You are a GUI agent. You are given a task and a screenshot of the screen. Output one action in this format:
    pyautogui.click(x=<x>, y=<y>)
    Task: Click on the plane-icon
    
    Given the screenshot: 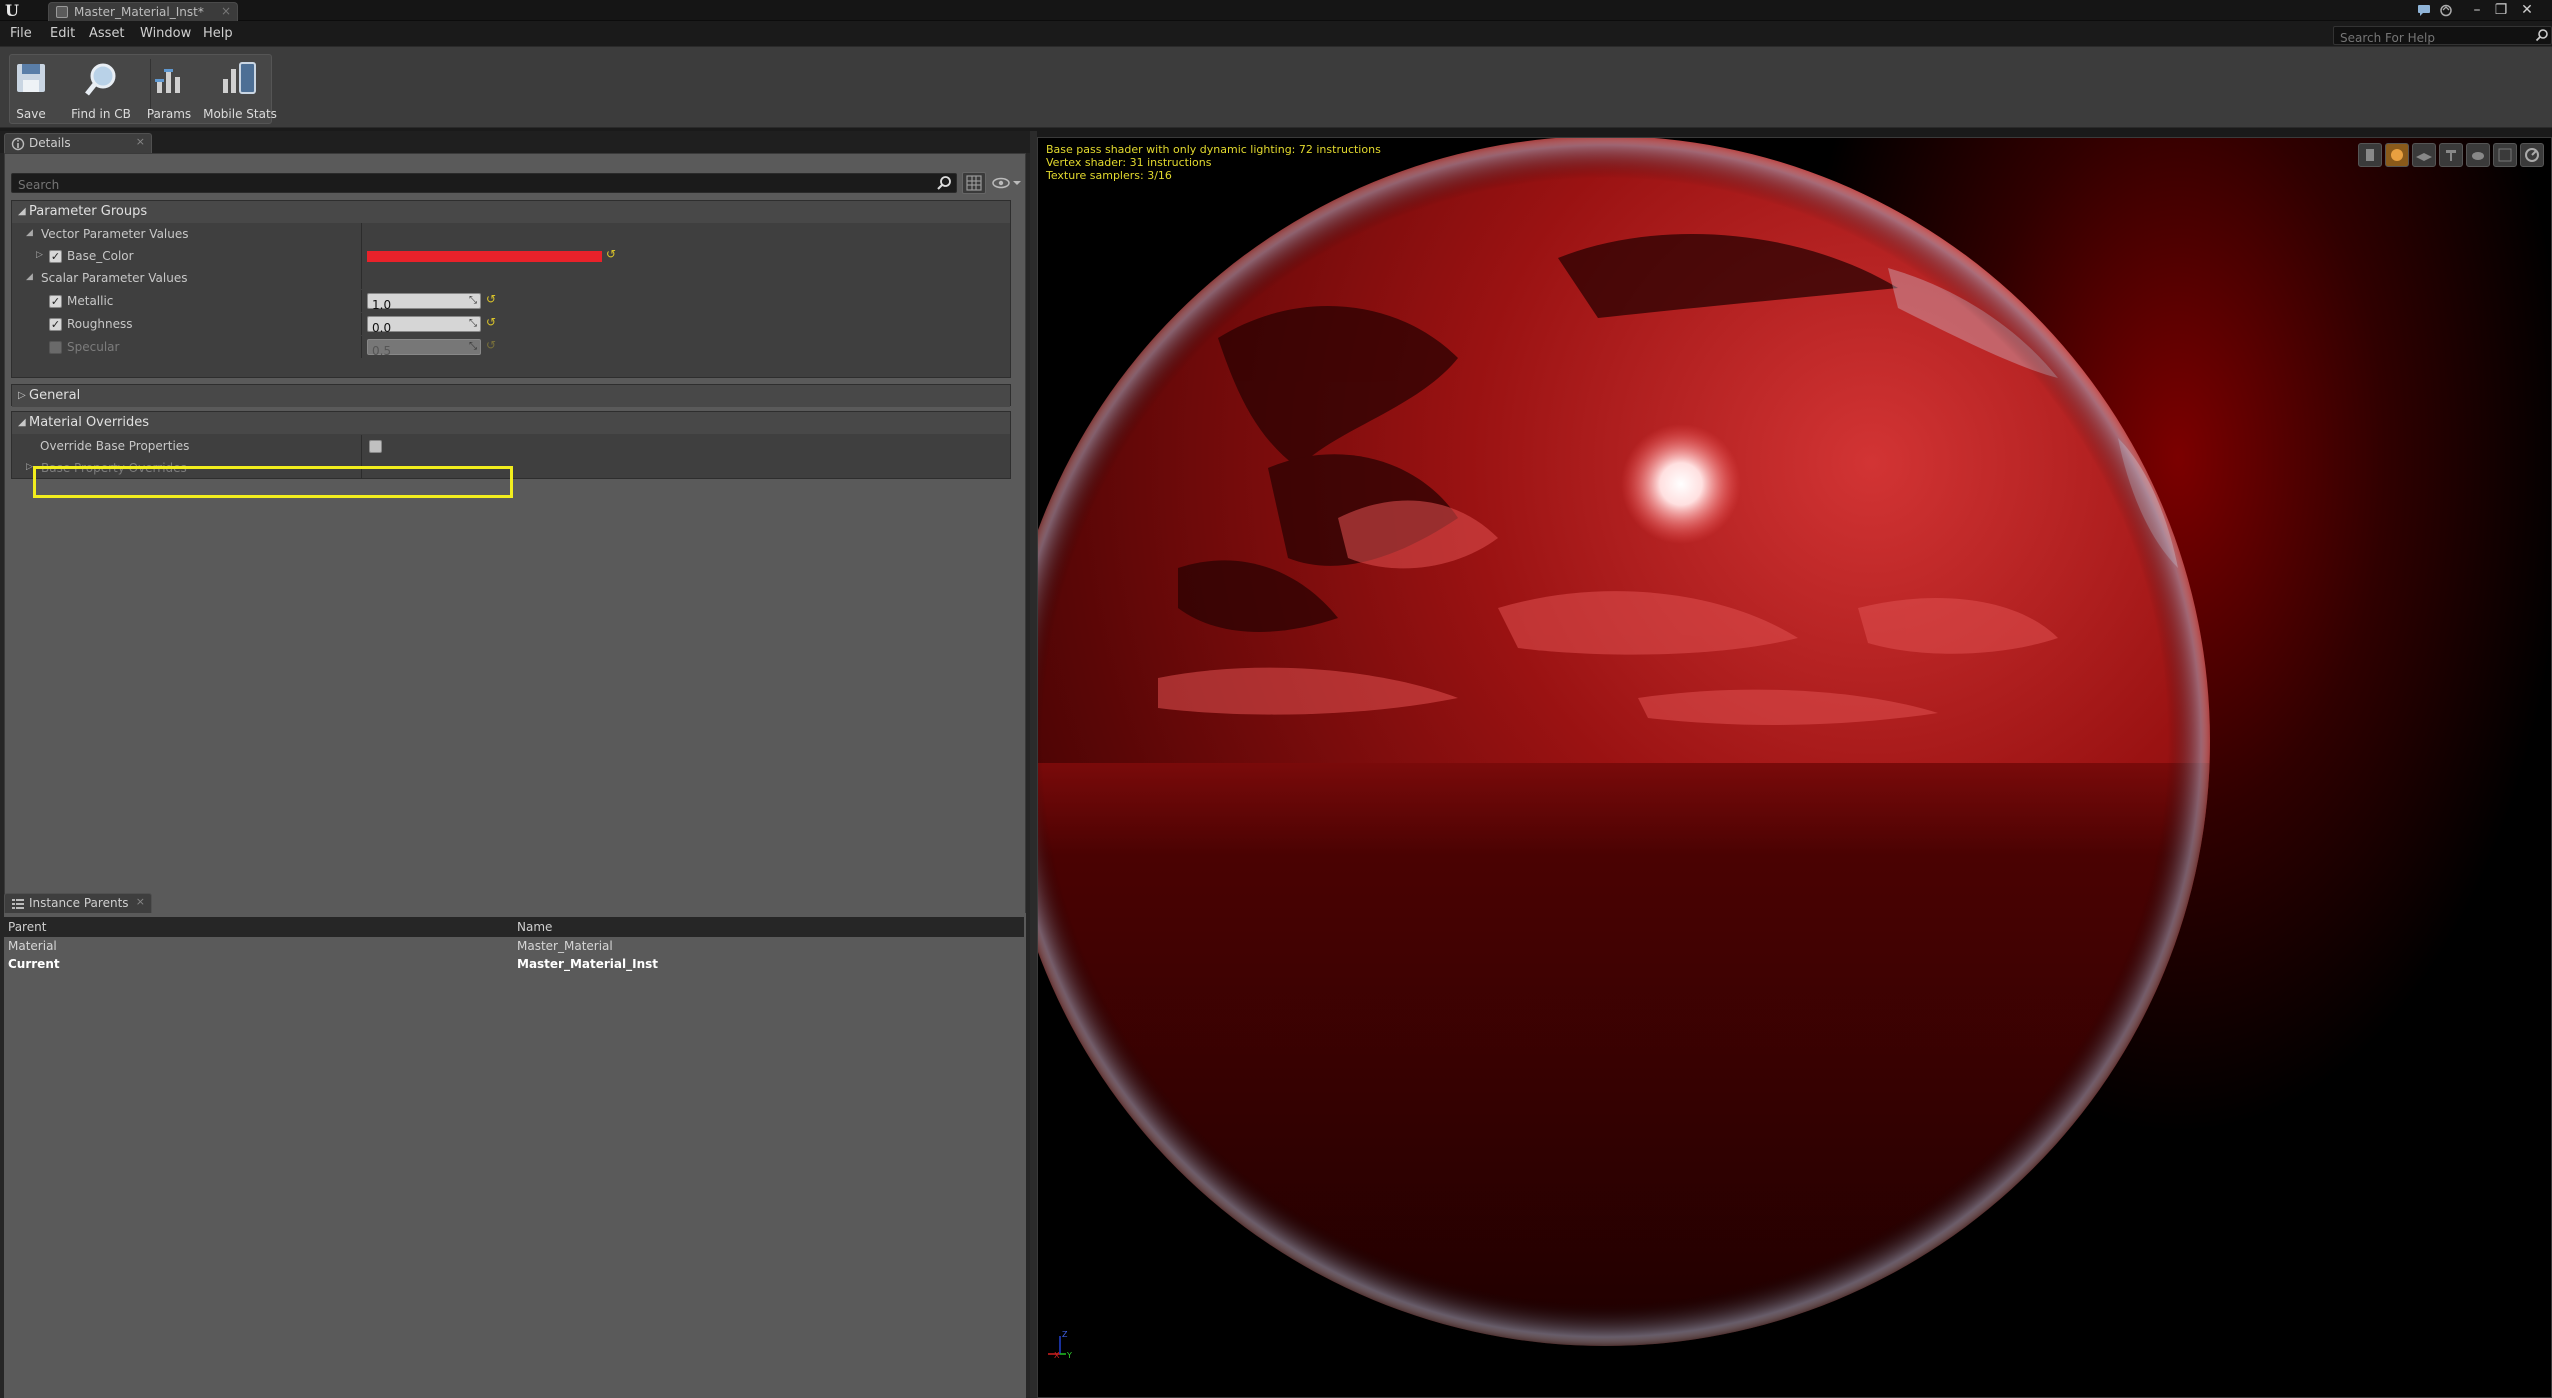 What is the action you would take?
    pyautogui.click(x=2424, y=157)
    